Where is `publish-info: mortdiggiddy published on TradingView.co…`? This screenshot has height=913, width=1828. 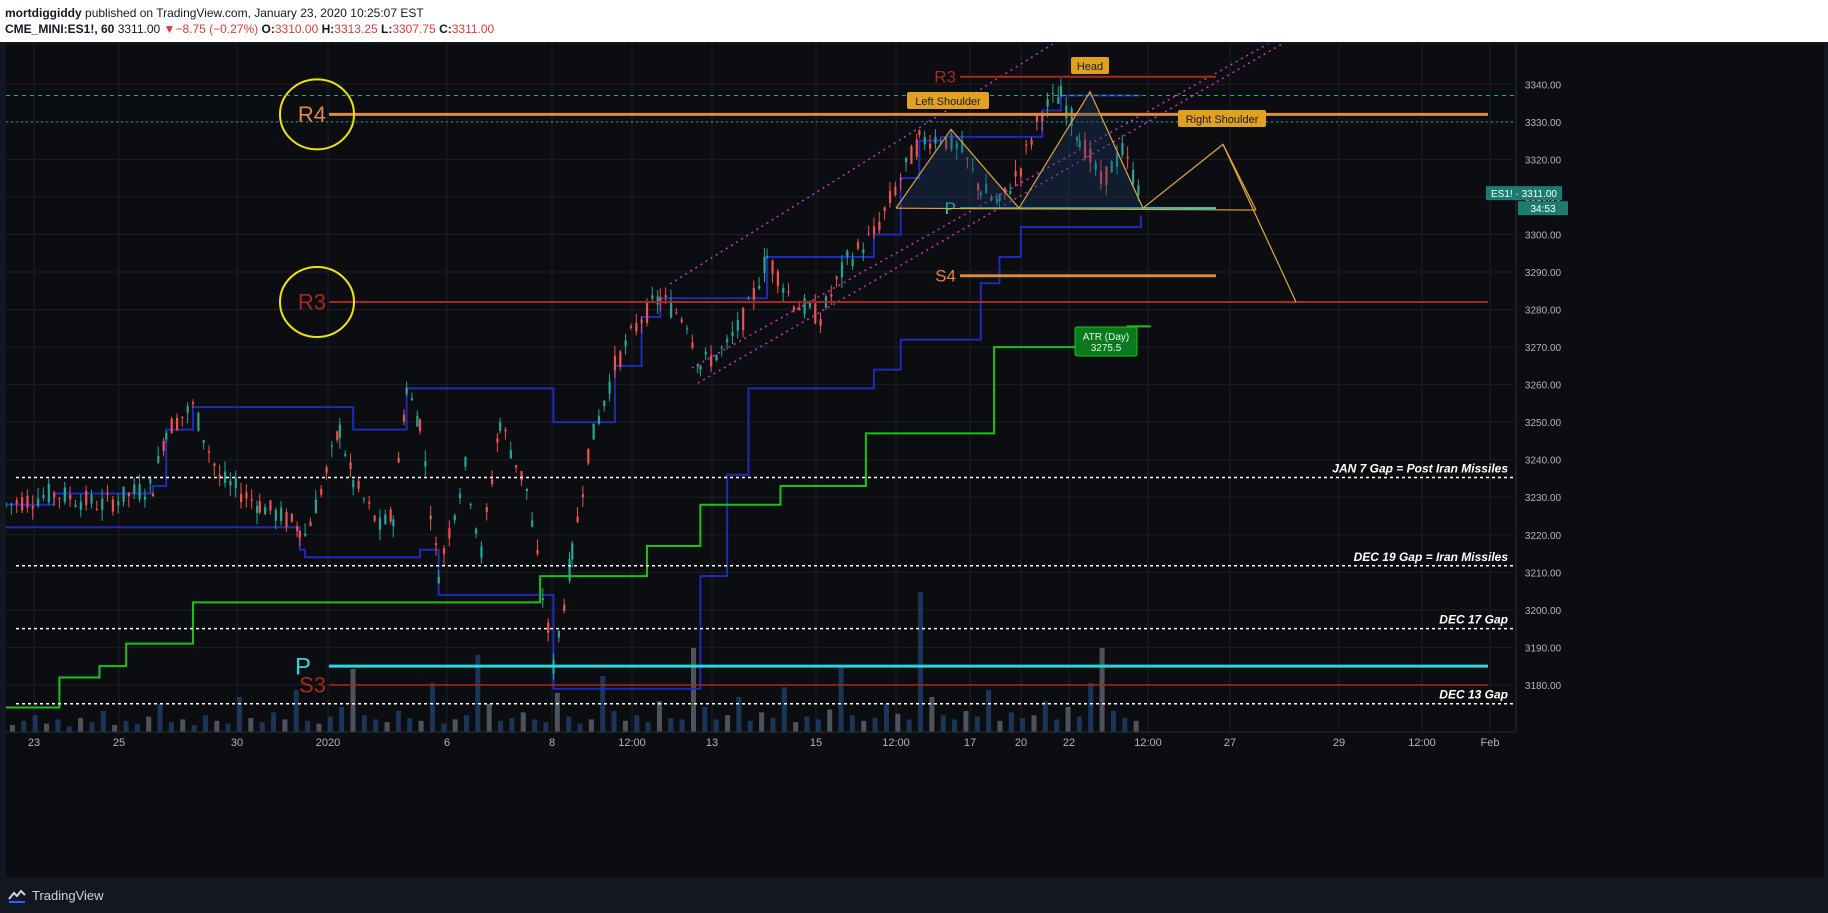
publish-info: mortdiggiddy published on TradingView.co… is located at coordinates (214, 13).